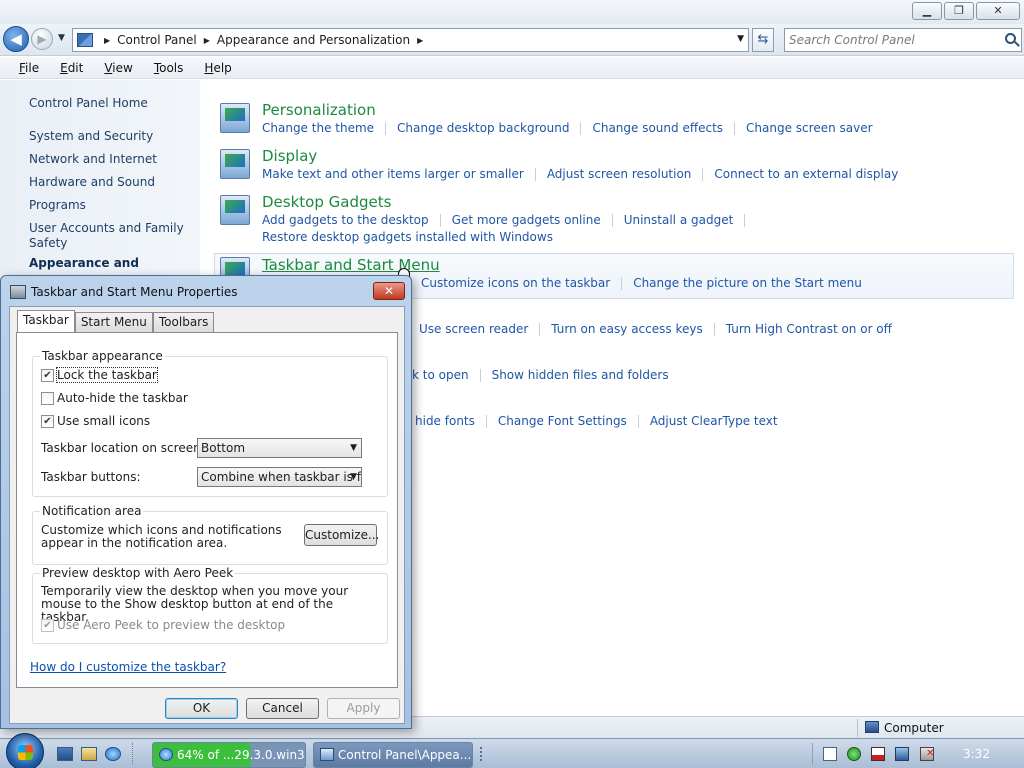 The width and height of the screenshot is (1024, 768). I want to click on sidebar-item-user-accounts: User Accounts and Family Safety, so click(111, 236).